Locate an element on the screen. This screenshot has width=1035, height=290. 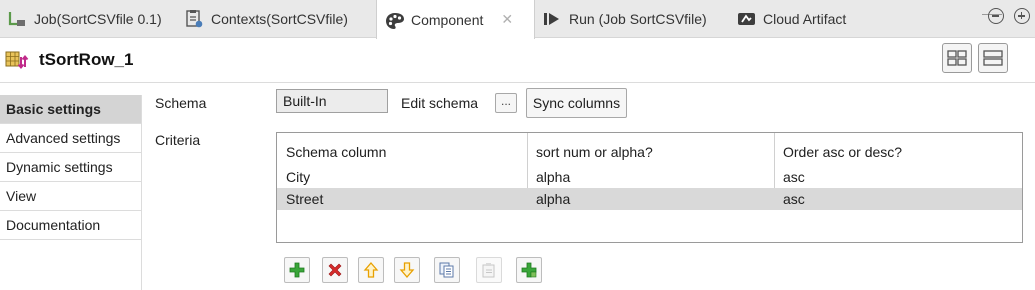
add-icon is located at coordinates (297, 270).